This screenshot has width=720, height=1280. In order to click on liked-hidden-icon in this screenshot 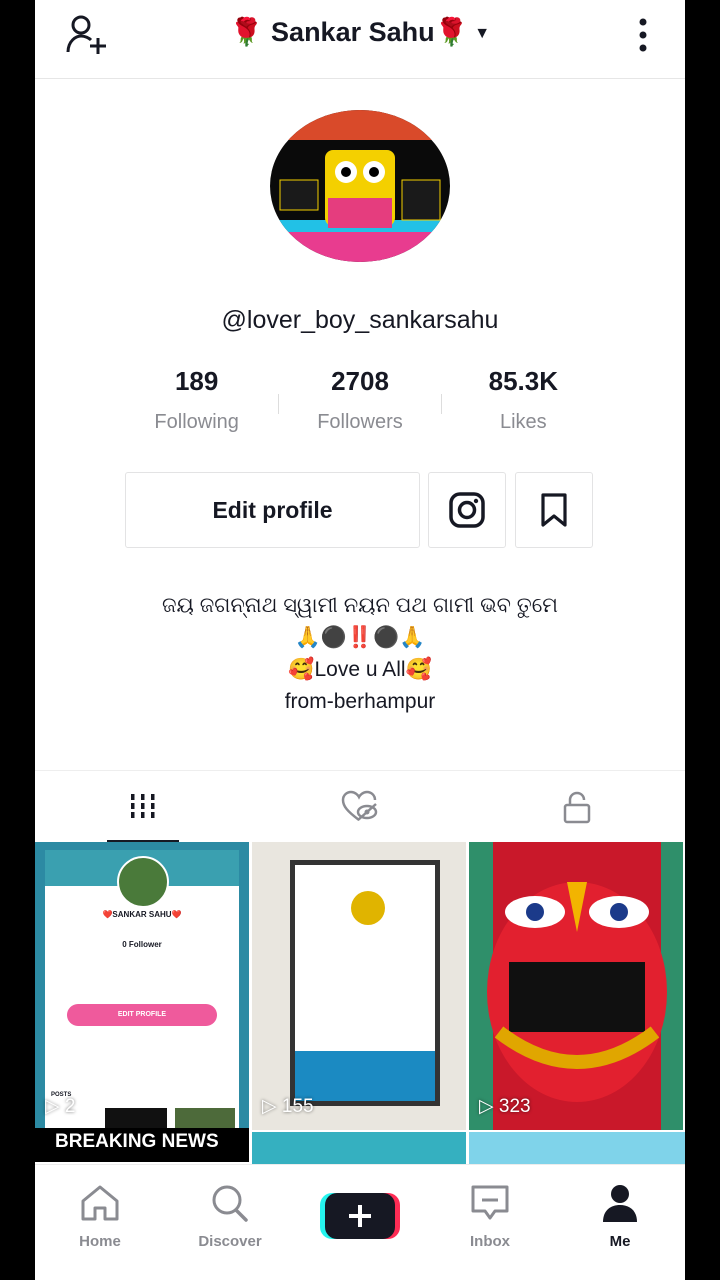, I will do `click(359, 805)`.